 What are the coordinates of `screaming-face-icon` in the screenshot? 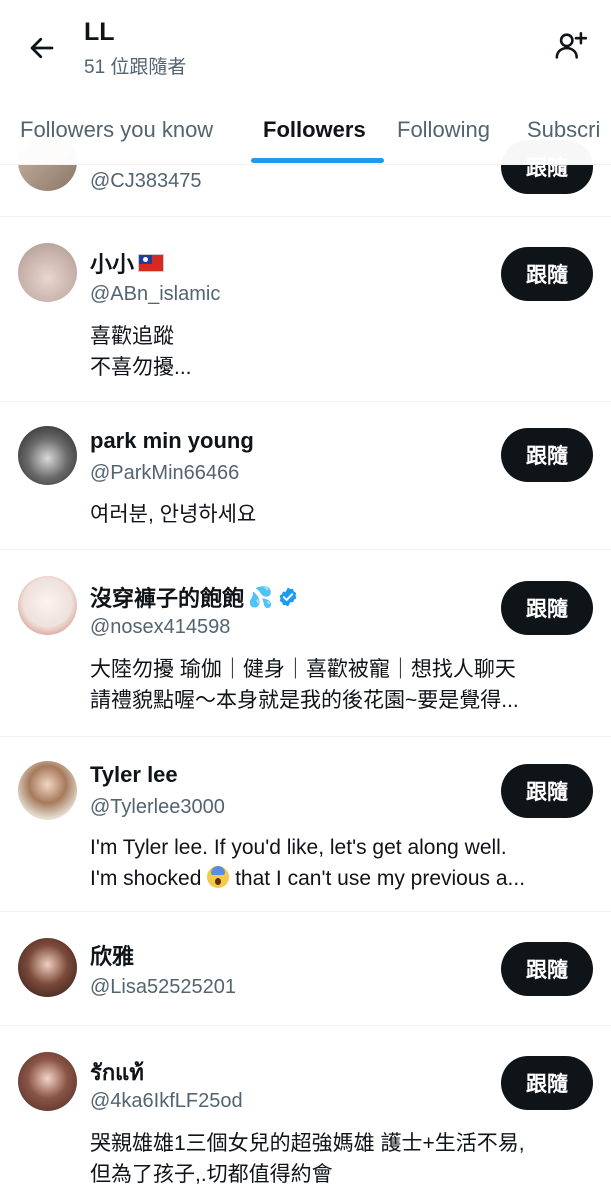 It's located at (218, 877).